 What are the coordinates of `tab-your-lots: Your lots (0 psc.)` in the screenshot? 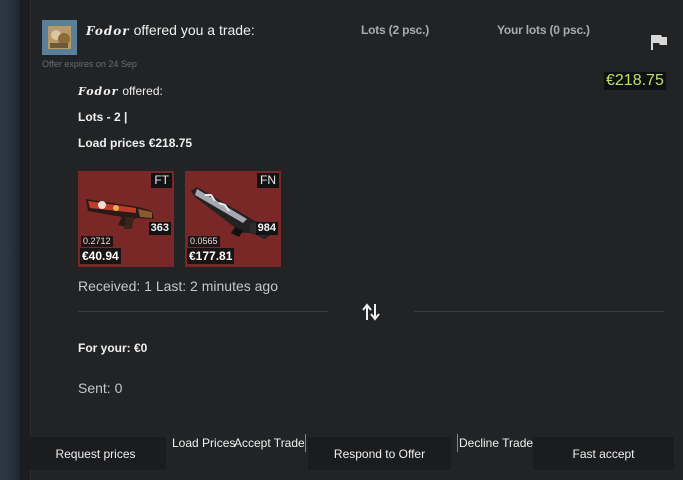 It's located at (543, 30).